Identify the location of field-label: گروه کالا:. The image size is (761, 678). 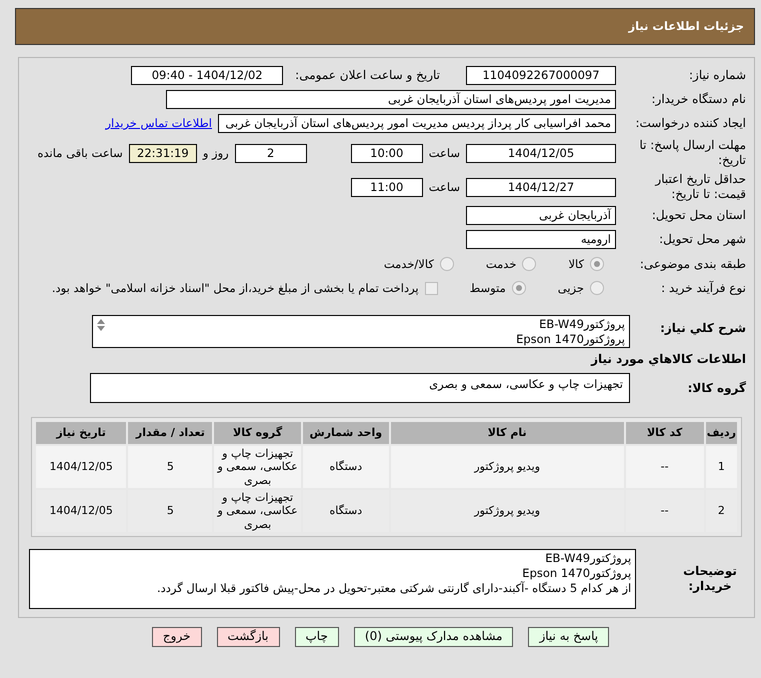
(716, 388).